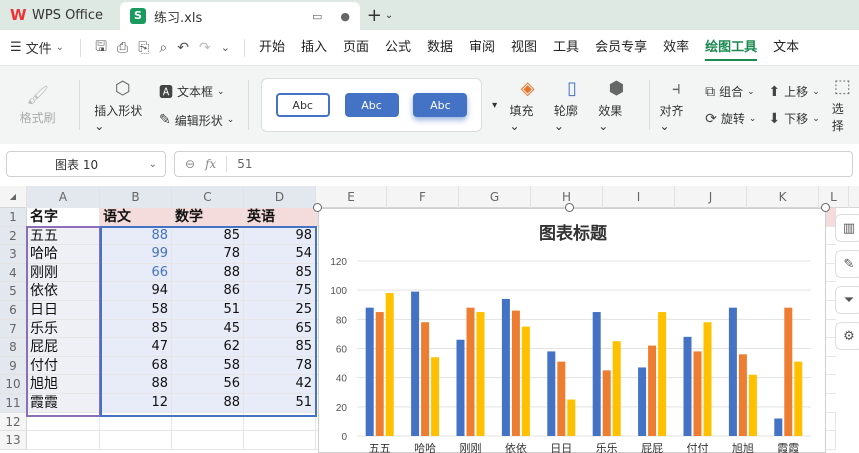 The image size is (859, 453). What do you see at coordinates (122, 48) in the screenshot?
I see `export-icon: ⎙` at bounding box center [122, 48].